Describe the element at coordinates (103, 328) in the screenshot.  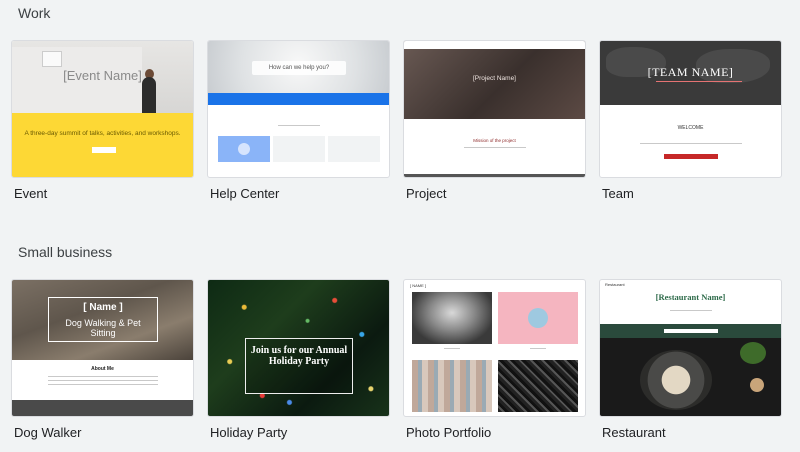
I see `dog-preview-subtitle: Dog Walking & Pet Sitting` at that location.